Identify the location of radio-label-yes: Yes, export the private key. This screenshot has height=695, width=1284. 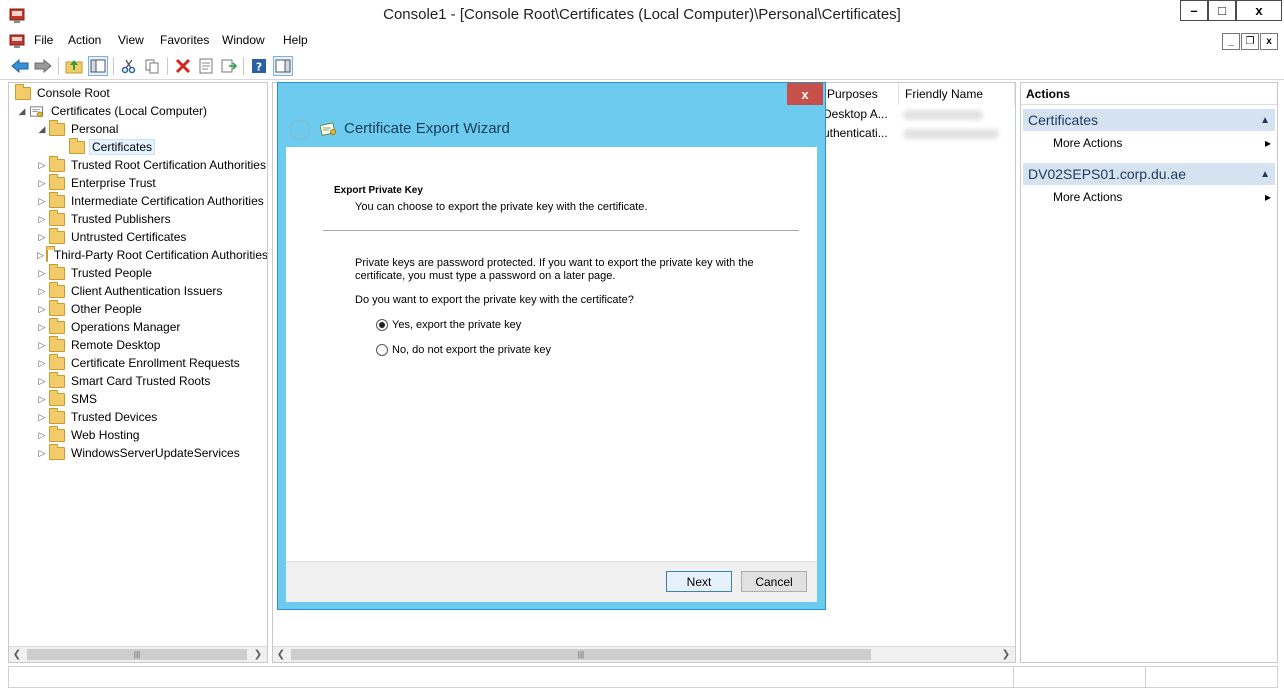
(456, 325).